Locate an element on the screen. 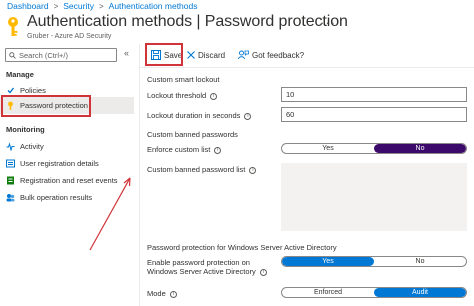 Image resolution: width=474 pixels, height=306 pixels. enforce-custom-list-toggle: Yes No is located at coordinates (374, 148).